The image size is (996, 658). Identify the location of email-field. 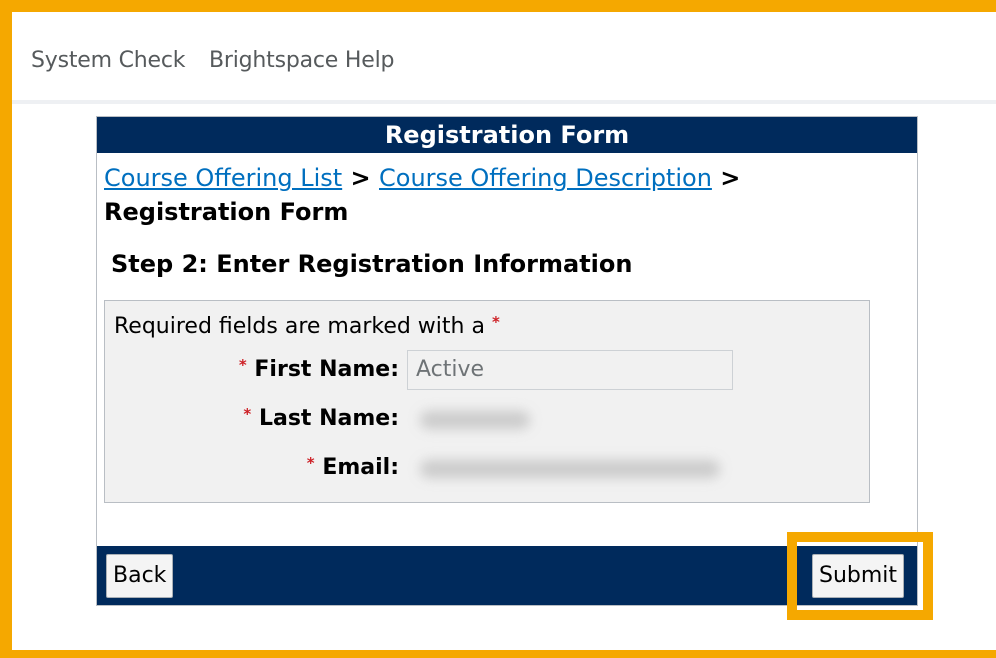
(570, 468).